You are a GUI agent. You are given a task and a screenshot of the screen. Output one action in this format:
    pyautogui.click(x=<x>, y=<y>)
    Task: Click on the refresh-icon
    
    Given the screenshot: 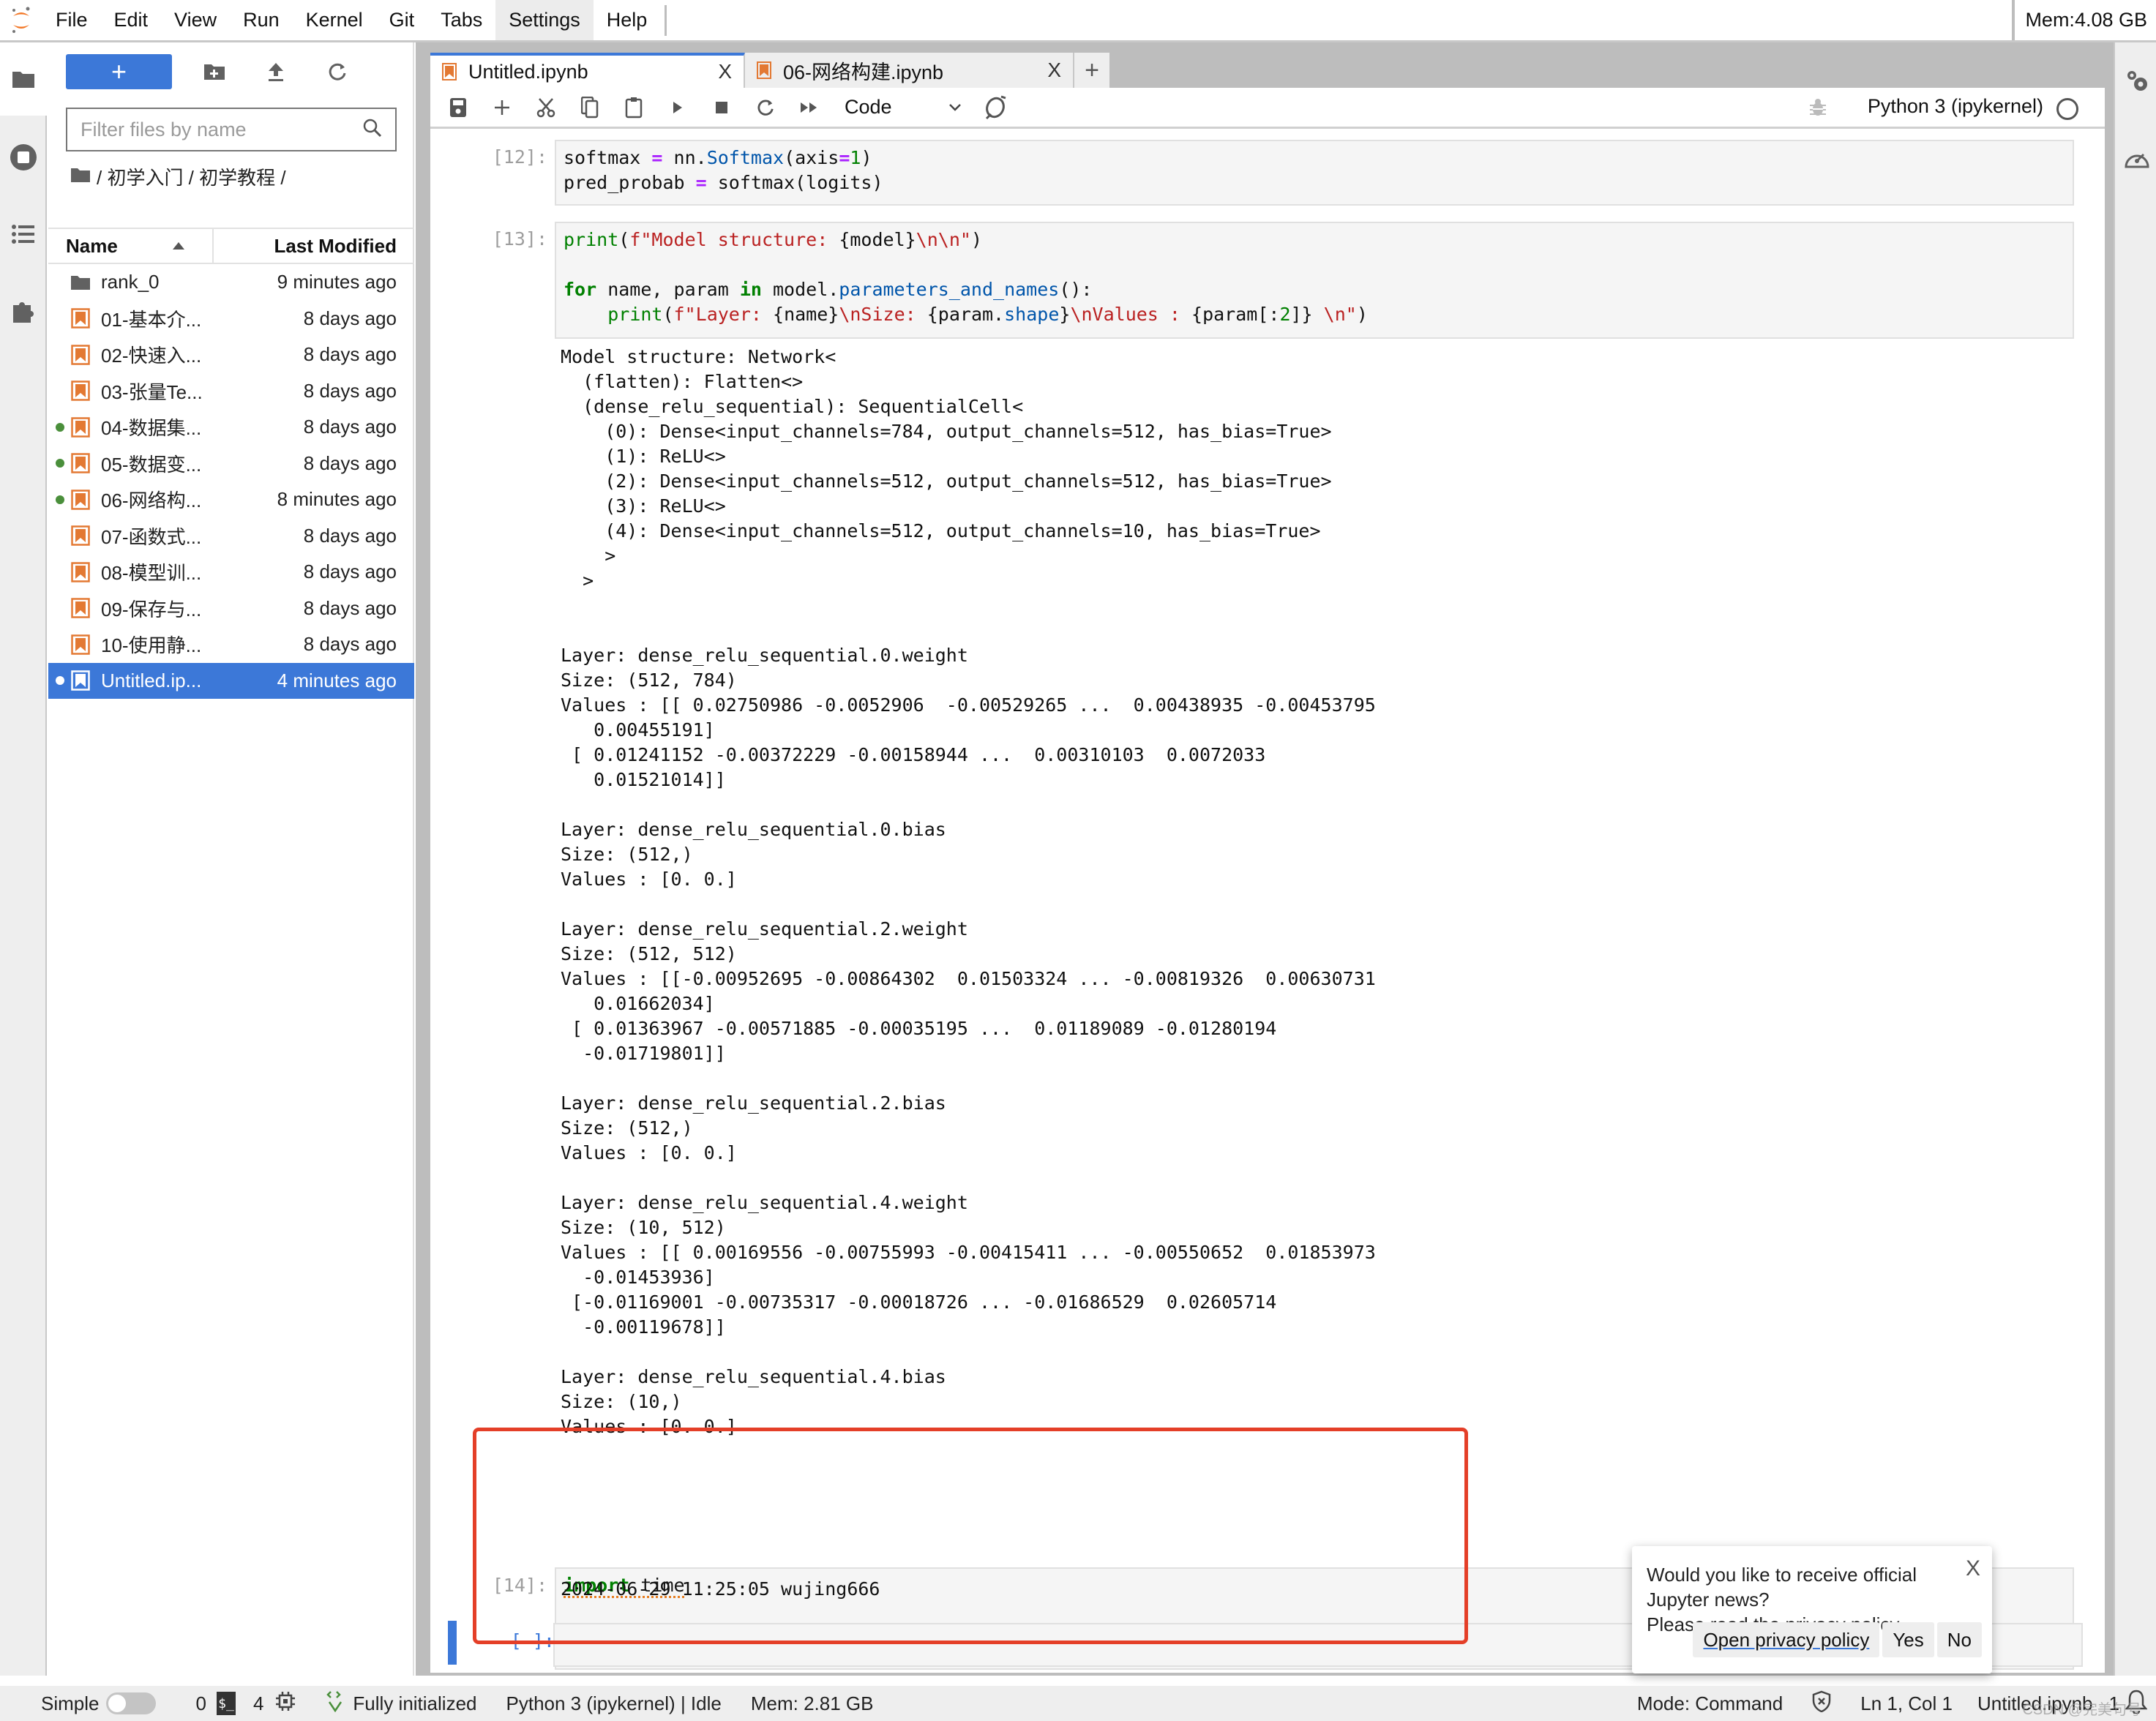 What is the action you would take?
    pyautogui.click(x=337, y=72)
    